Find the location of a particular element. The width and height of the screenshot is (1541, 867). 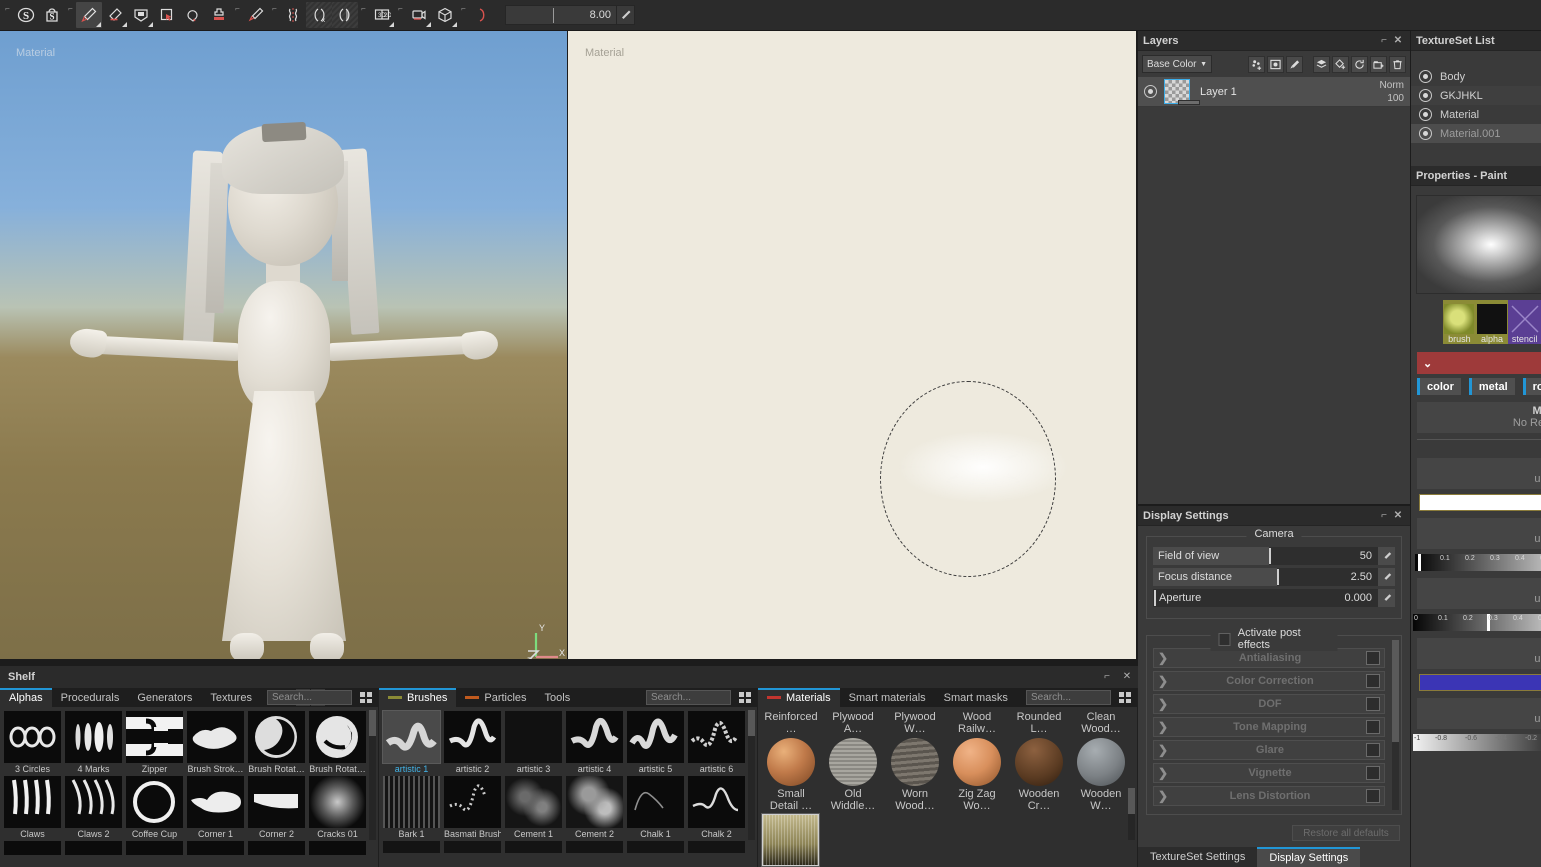

brush-item: Cement 2 is located at coordinates (594, 807).